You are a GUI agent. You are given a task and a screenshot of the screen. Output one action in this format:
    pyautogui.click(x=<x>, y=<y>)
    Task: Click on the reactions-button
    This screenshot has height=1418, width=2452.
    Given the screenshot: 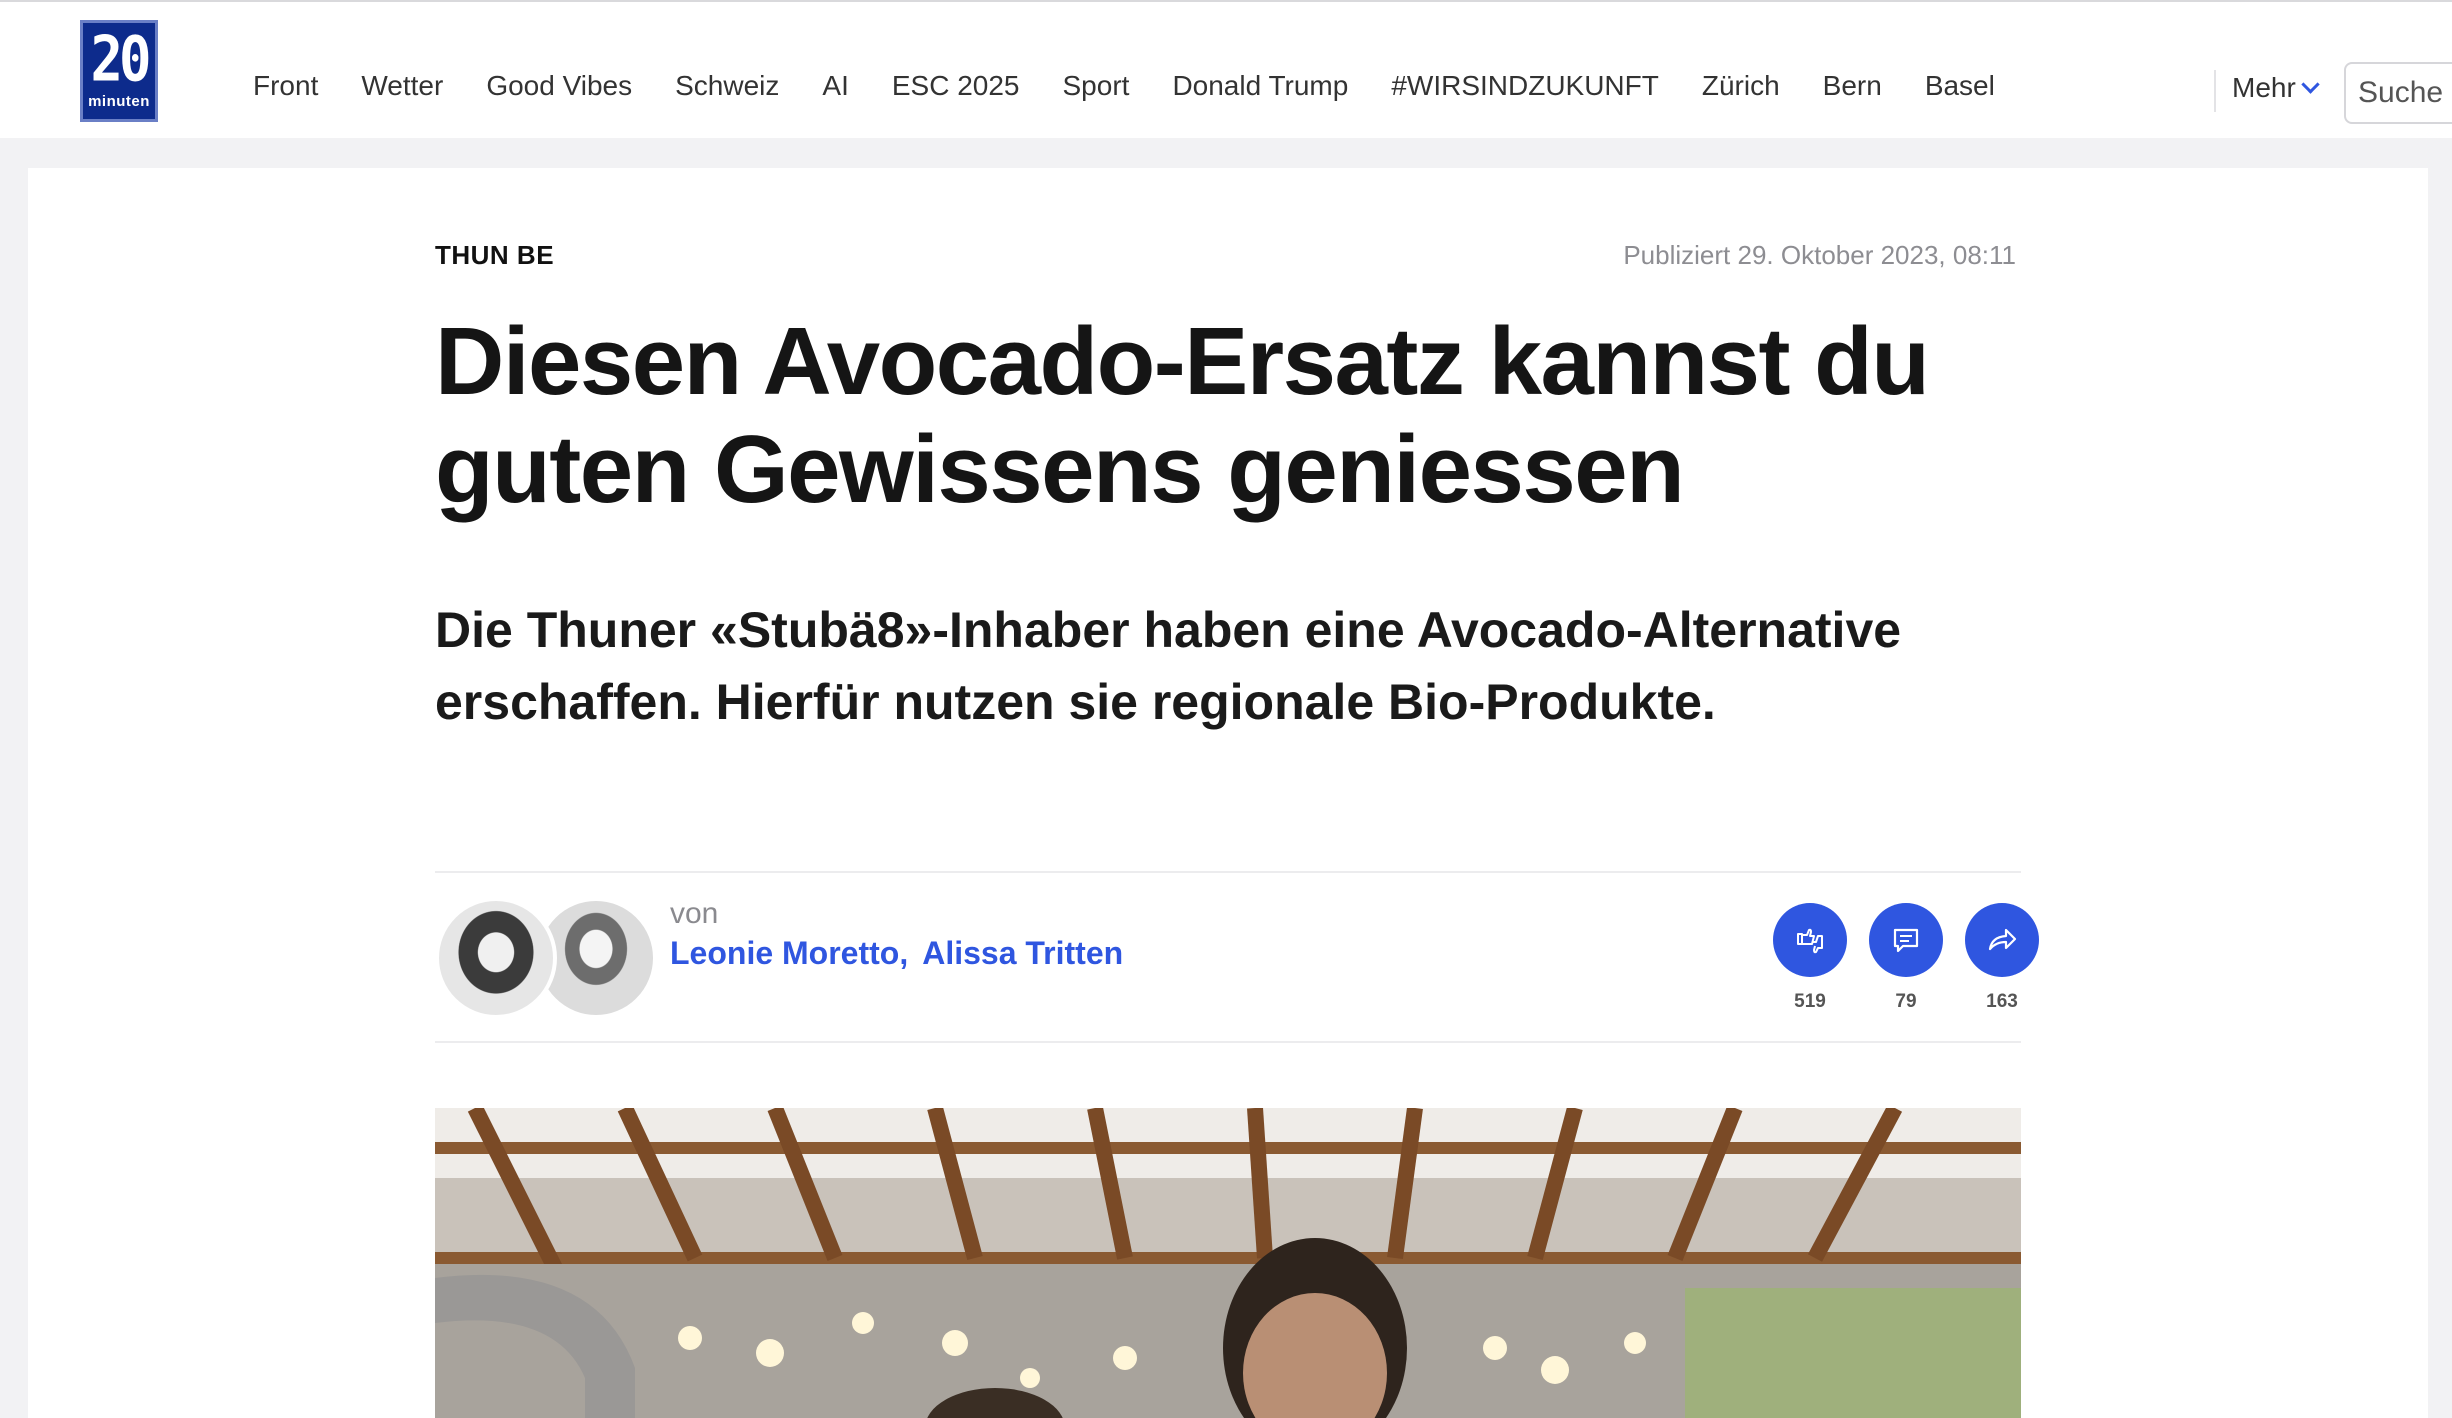 What is the action you would take?
    pyautogui.click(x=1810, y=940)
    